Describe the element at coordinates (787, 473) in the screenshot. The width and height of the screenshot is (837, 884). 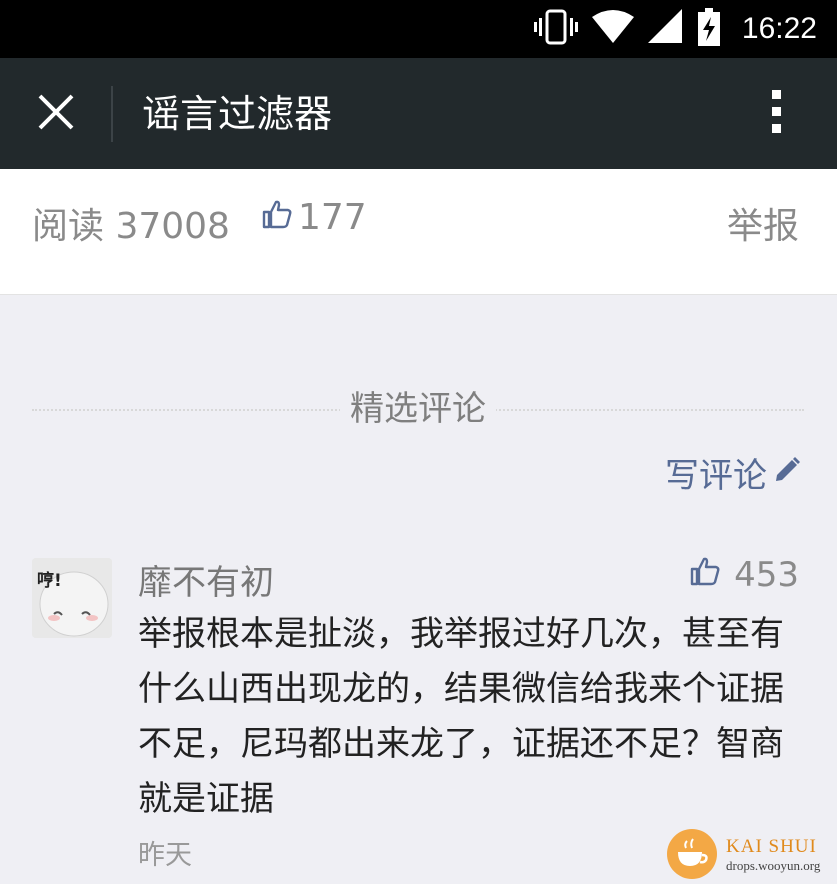
I see `pencil-icon` at that location.